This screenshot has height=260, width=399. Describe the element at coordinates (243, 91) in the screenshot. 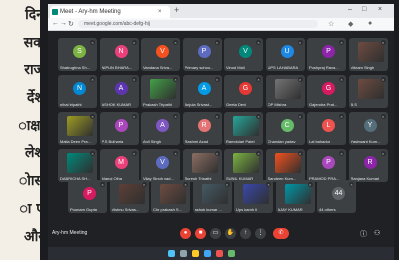

I see `participant-tile: G × Geeta Devi` at that location.